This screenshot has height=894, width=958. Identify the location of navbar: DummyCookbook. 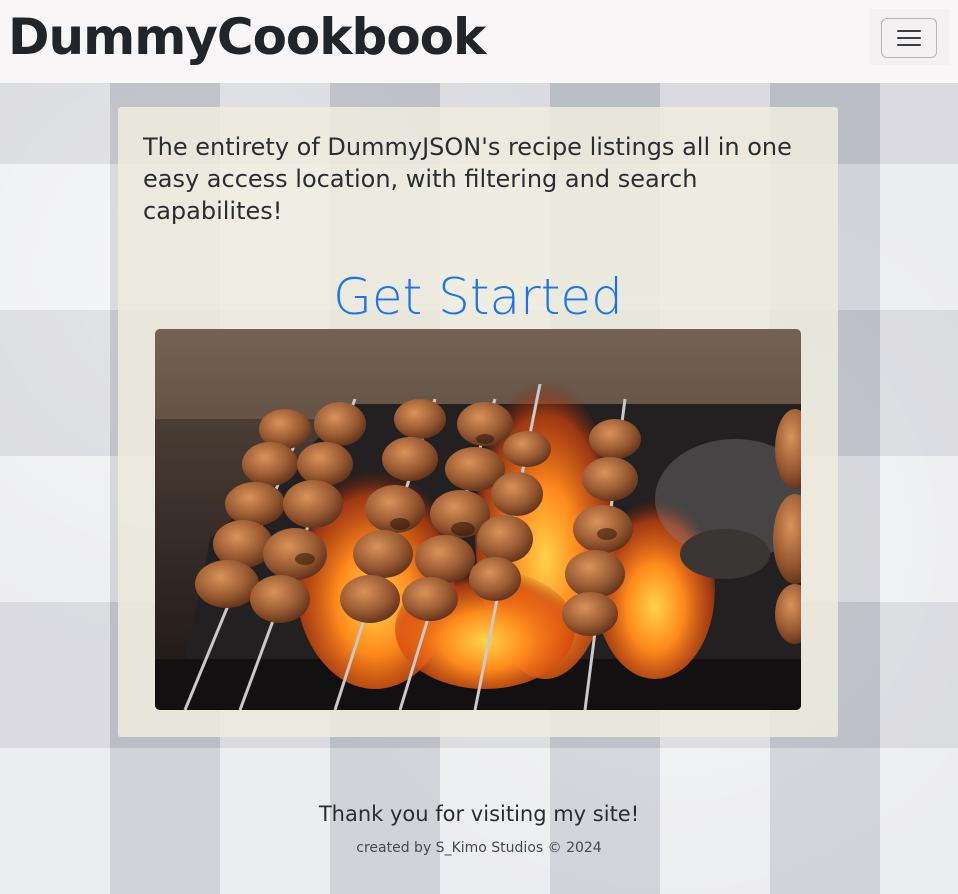
(479, 41).